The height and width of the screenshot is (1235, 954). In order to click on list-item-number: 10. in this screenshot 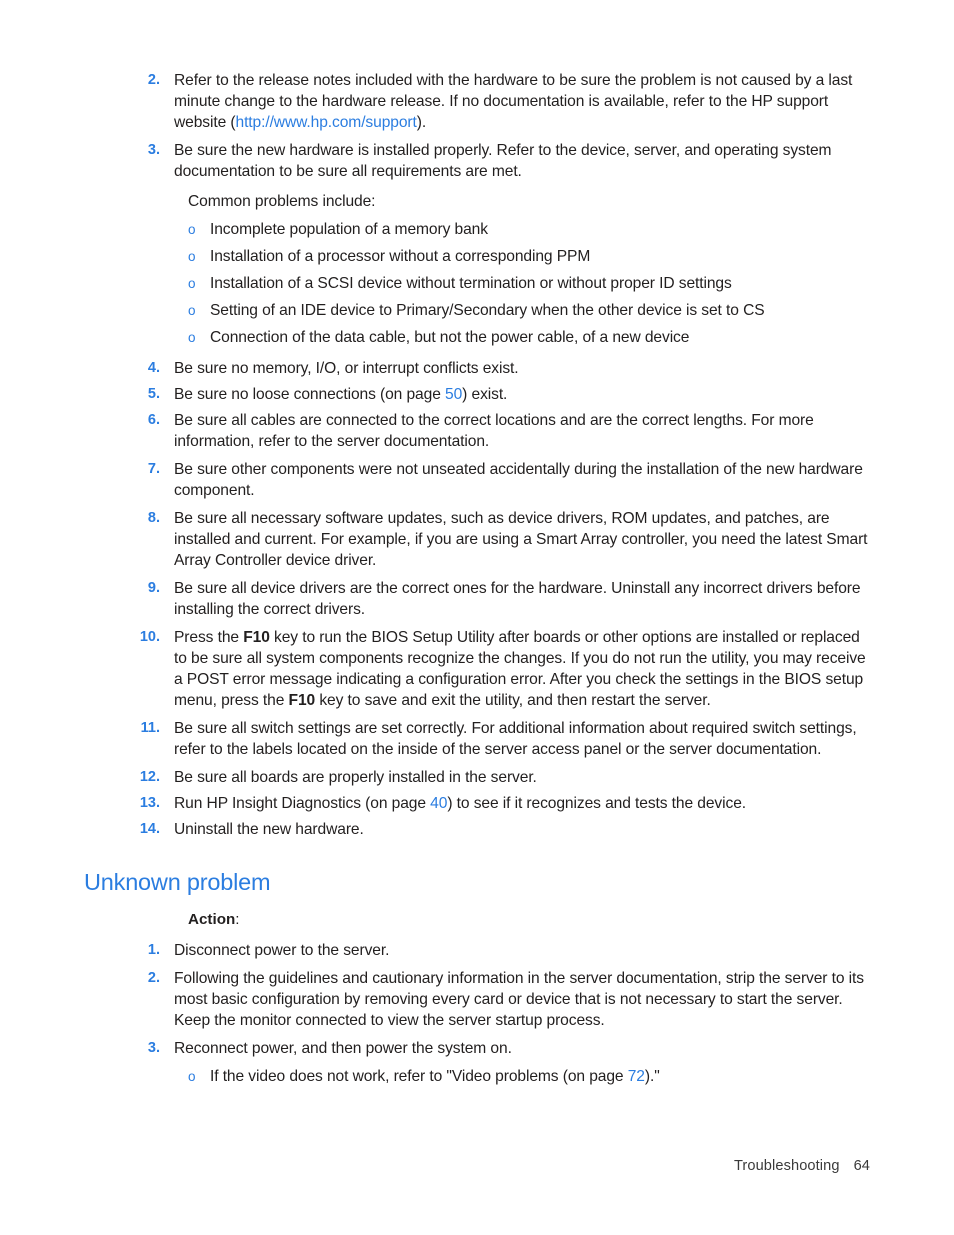, I will do `click(149, 637)`.